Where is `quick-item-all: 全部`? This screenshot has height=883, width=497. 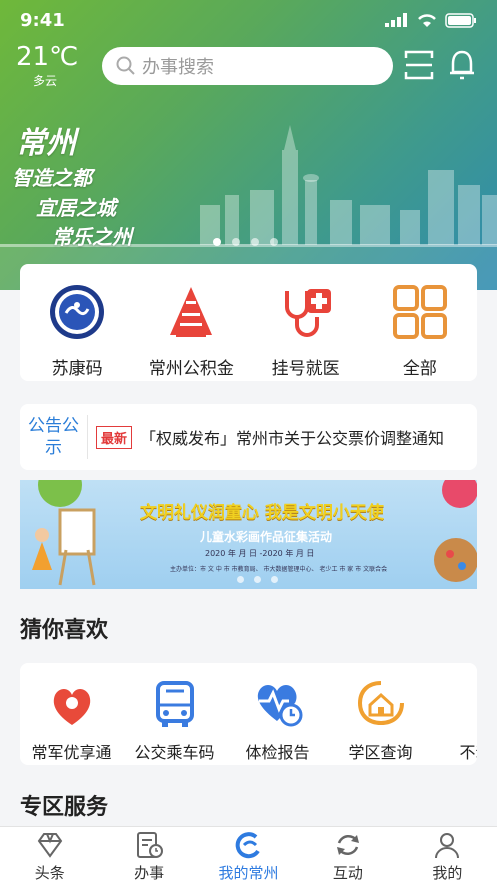
quick-item-all: 全部 is located at coordinates (420, 322).